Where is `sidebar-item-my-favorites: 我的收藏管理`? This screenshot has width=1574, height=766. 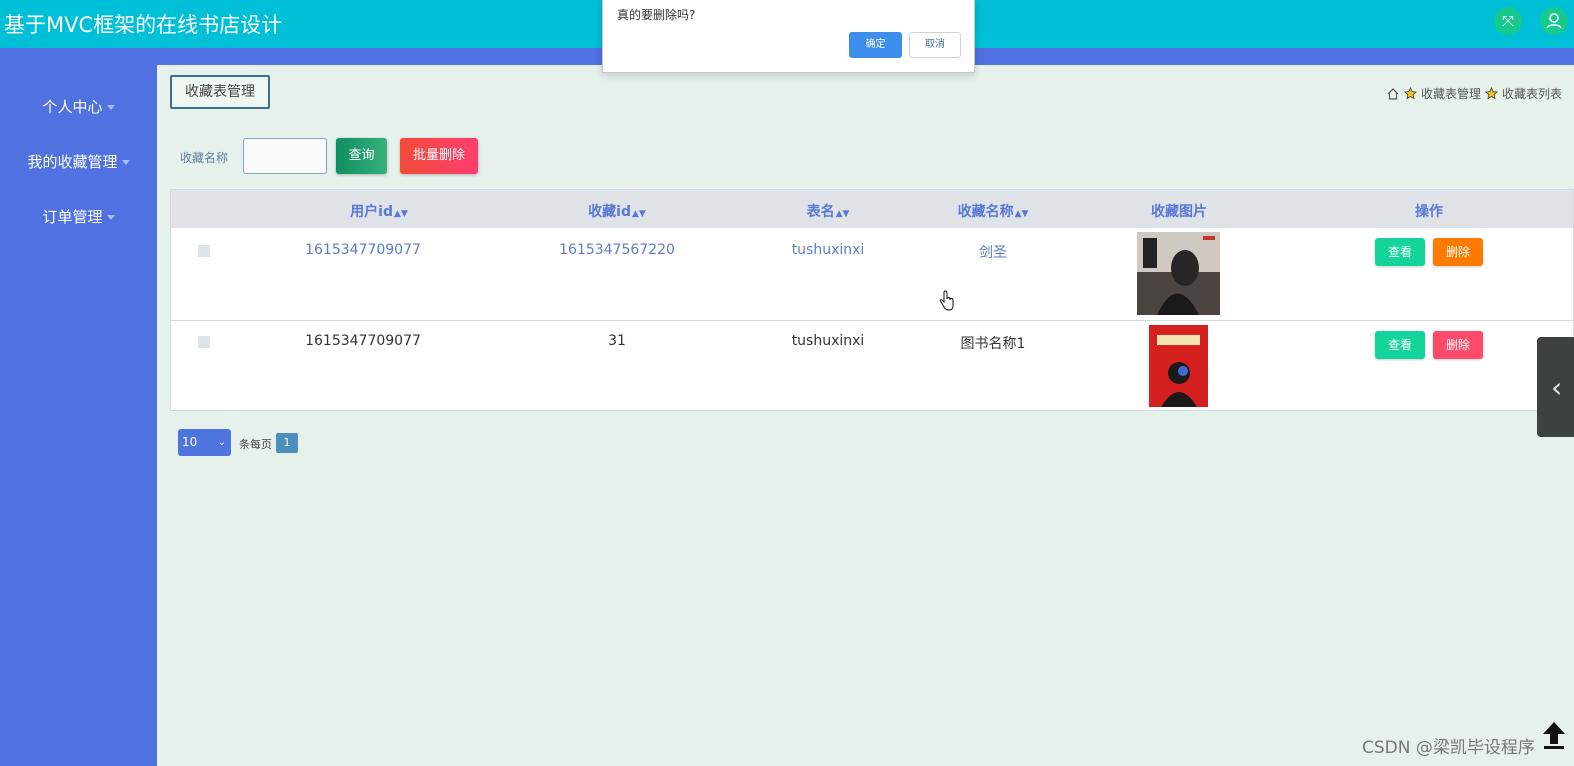
sidebar-item-my-favorites: 我的收藏管理 is located at coordinates (78, 161).